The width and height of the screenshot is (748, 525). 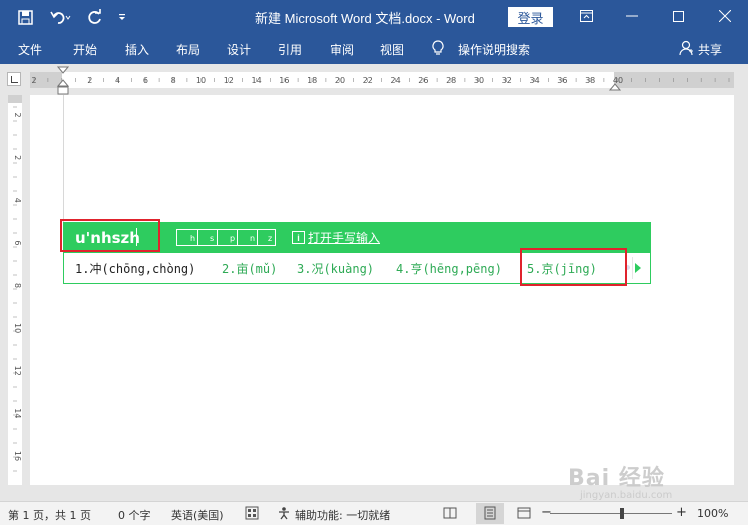 I want to click on stroke-z: z, so click(x=270, y=238).